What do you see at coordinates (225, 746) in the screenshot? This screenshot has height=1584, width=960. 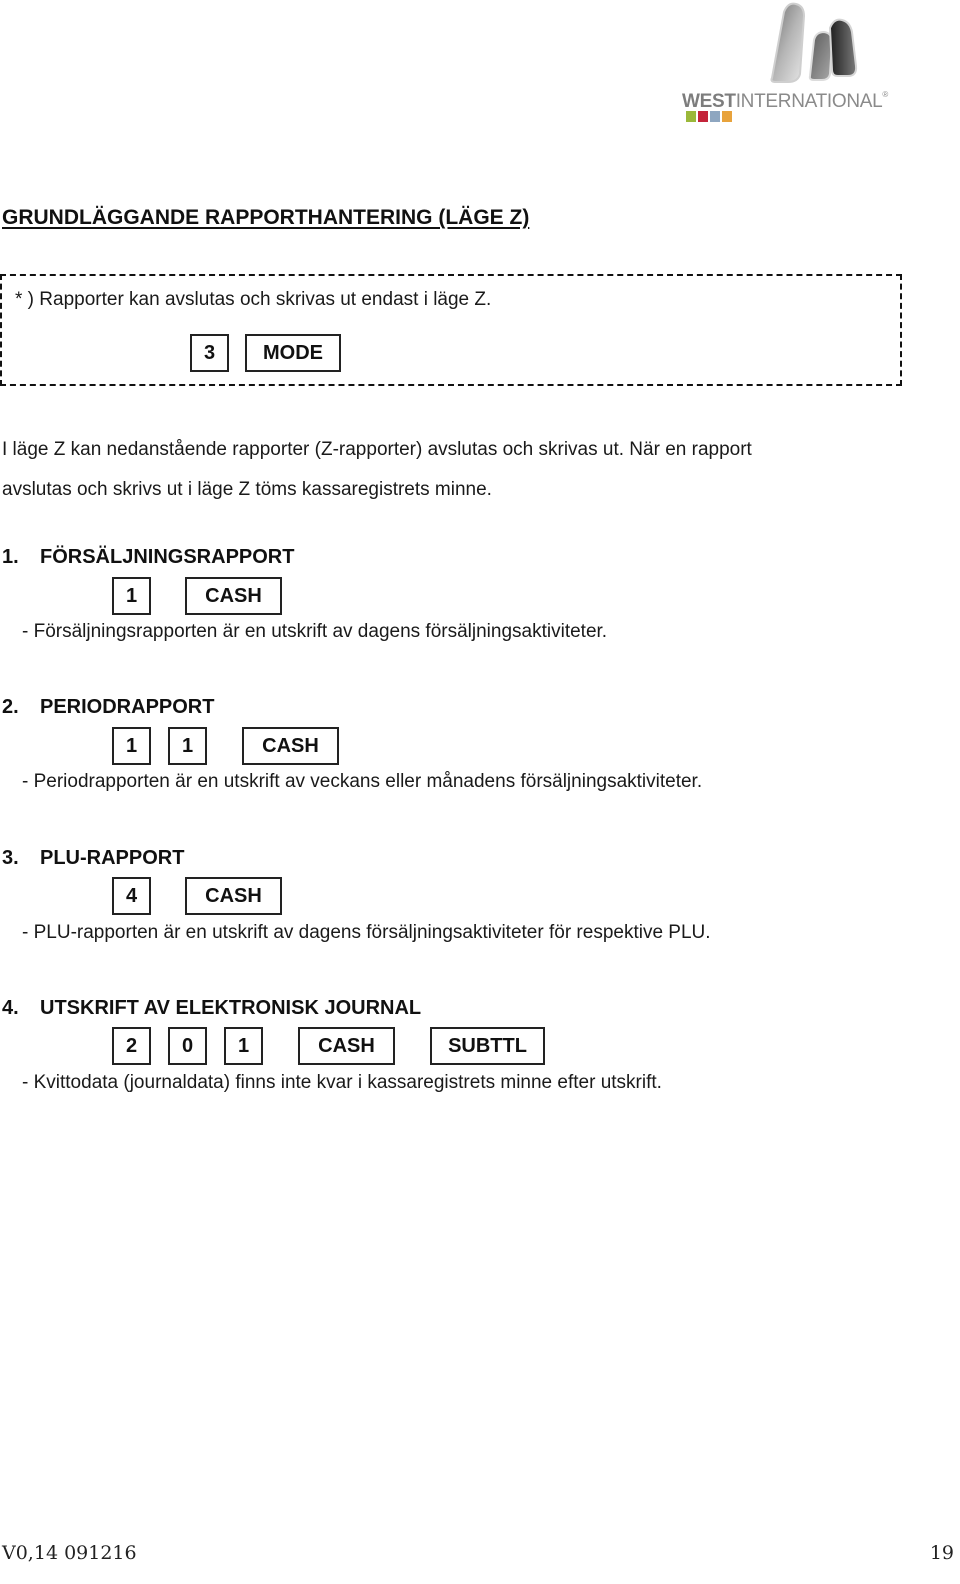 I see `section-2-key-sequence: 1 1 CASH` at bounding box center [225, 746].